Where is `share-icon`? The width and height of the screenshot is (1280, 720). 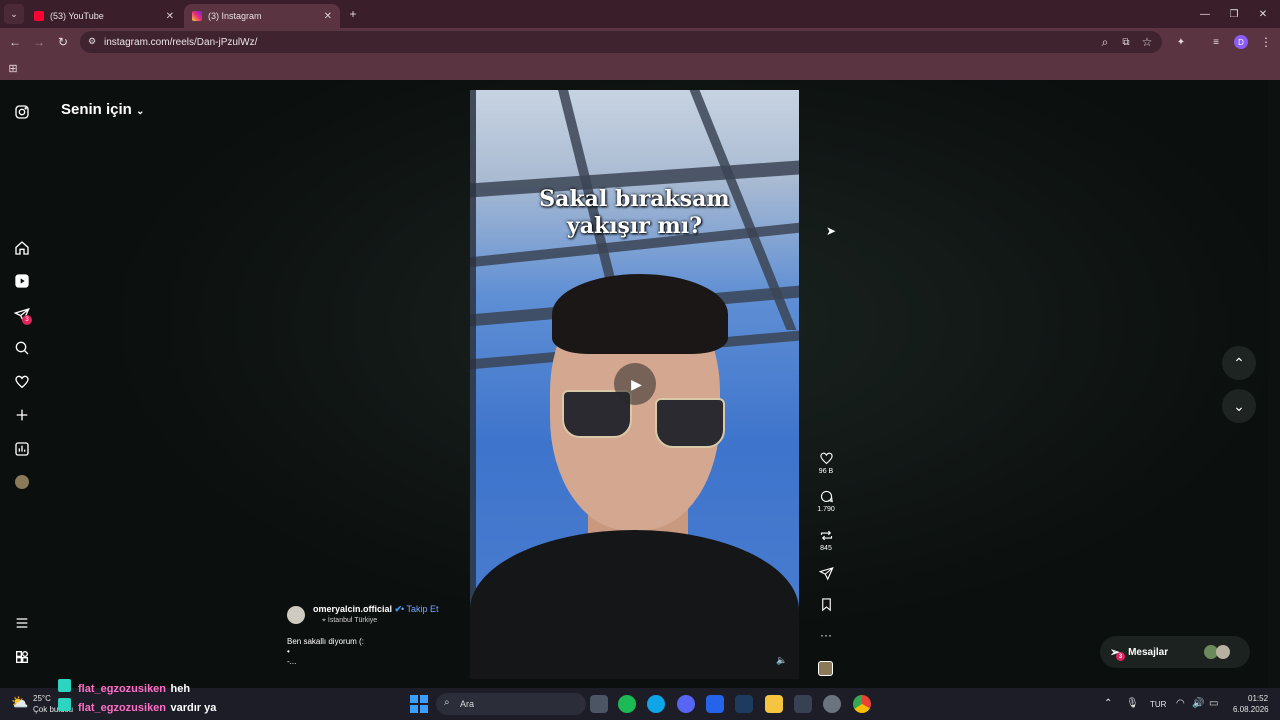 share-icon is located at coordinates (826, 573).